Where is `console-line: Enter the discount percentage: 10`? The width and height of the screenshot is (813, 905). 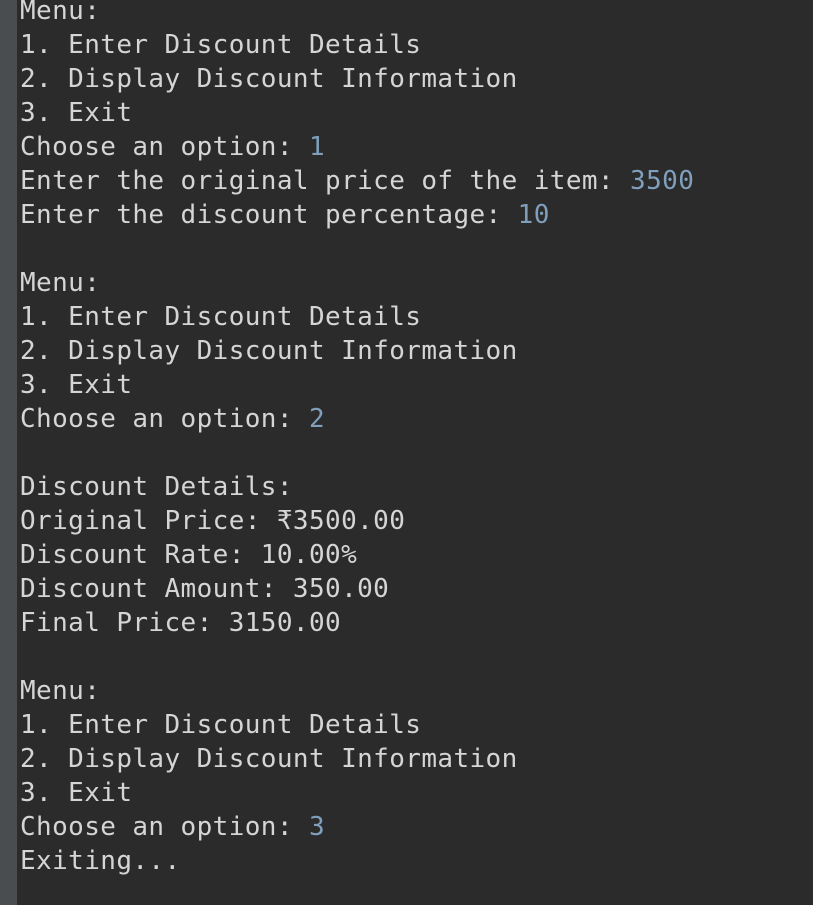 console-line: Enter the discount percentage: 10 is located at coordinates (416, 215).